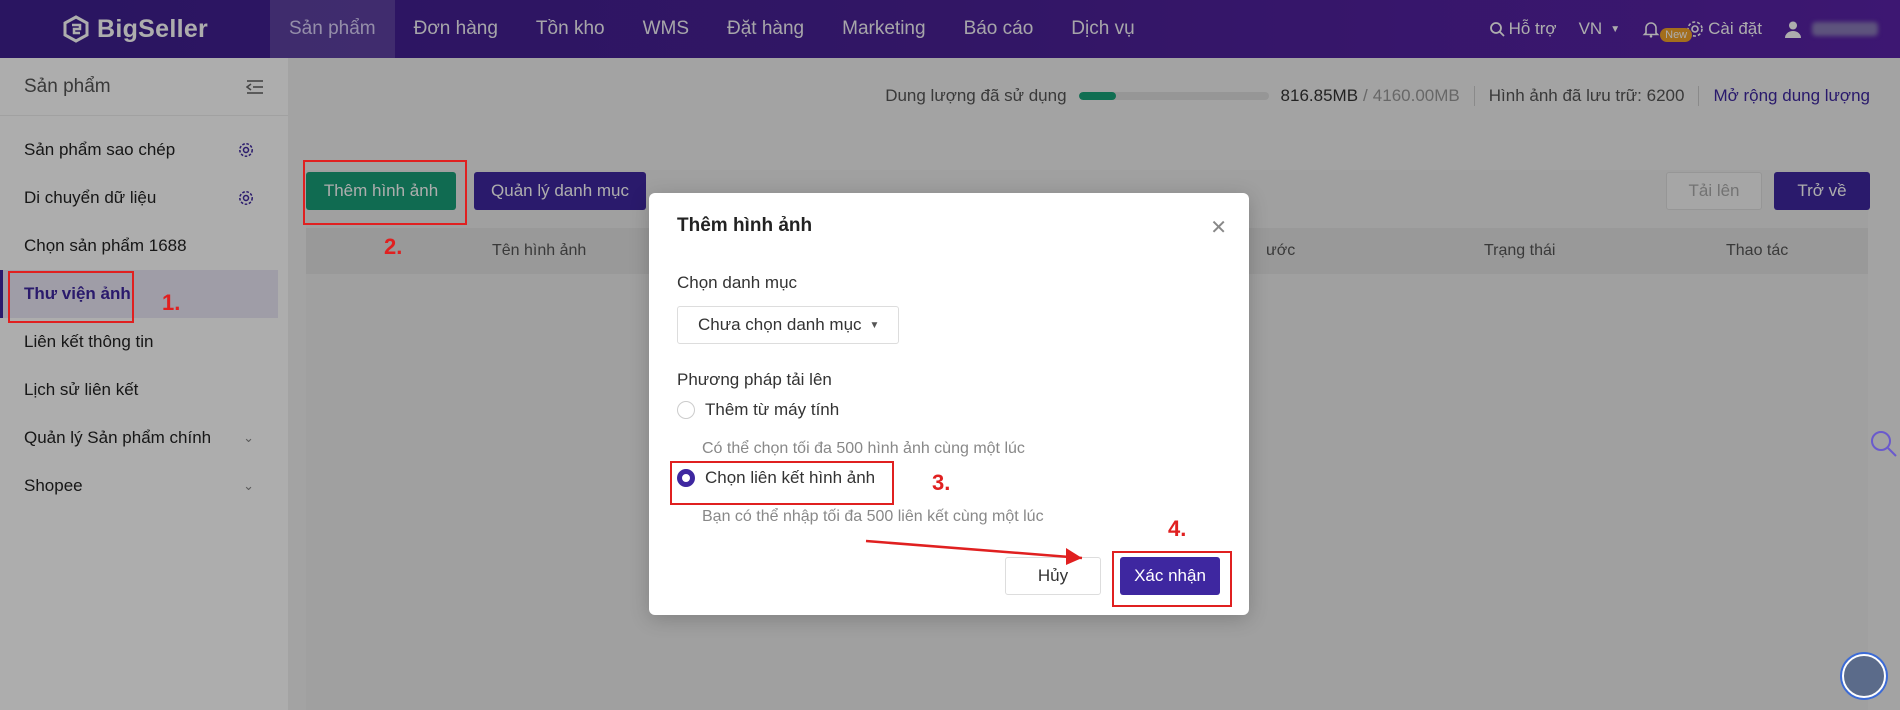 Image resolution: width=1900 pixels, height=710 pixels. Describe the element at coordinates (754, 379) in the screenshot. I see `upload-method-label: Phương pháp tải lên` at that location.